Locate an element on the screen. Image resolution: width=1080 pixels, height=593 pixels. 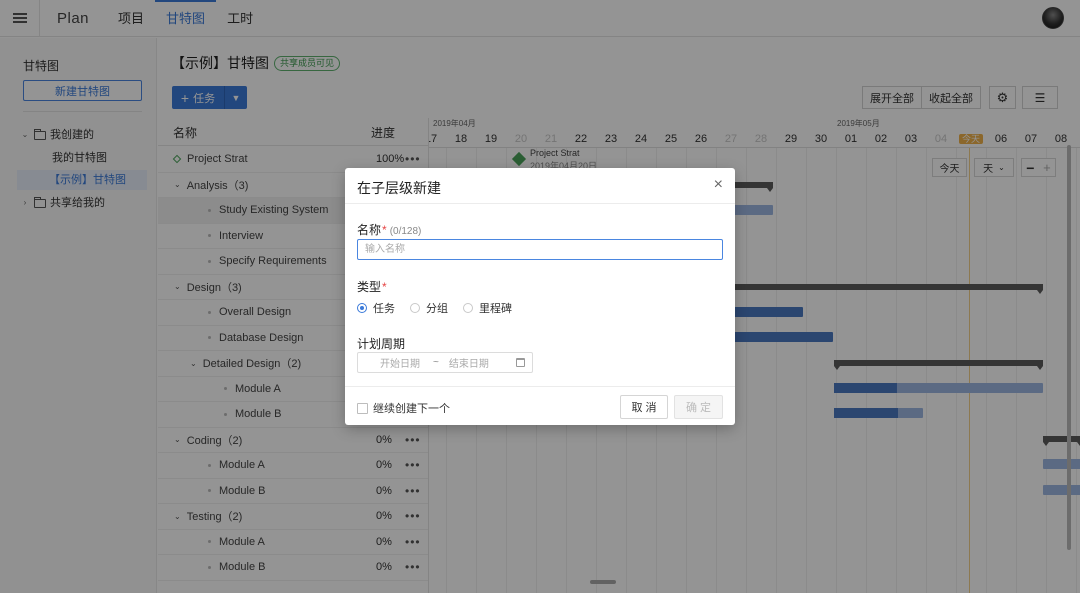
type-radio-group: 任务 分组 里程碑 is located at coordinates (442, 308).